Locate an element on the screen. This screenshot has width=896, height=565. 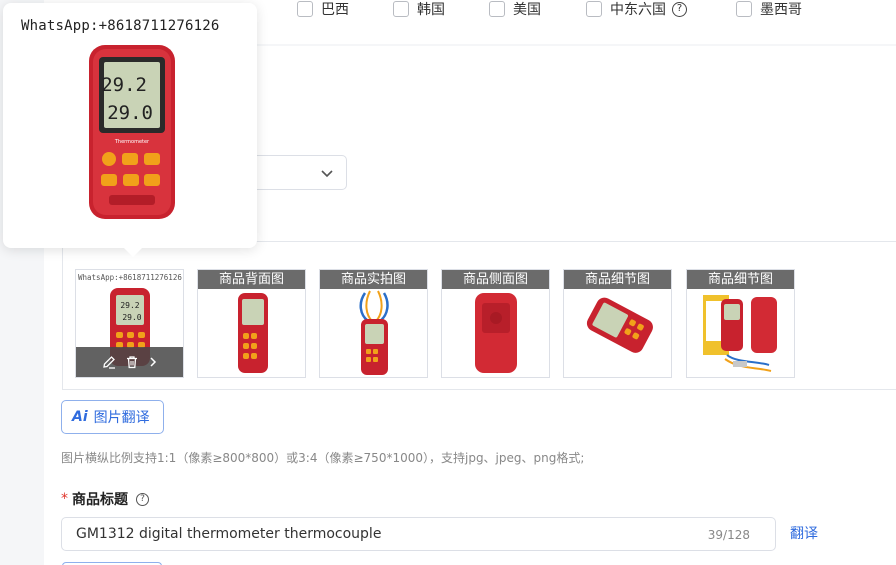
country-checkbox-usa: 美国 is located at coordinates (515, 9).